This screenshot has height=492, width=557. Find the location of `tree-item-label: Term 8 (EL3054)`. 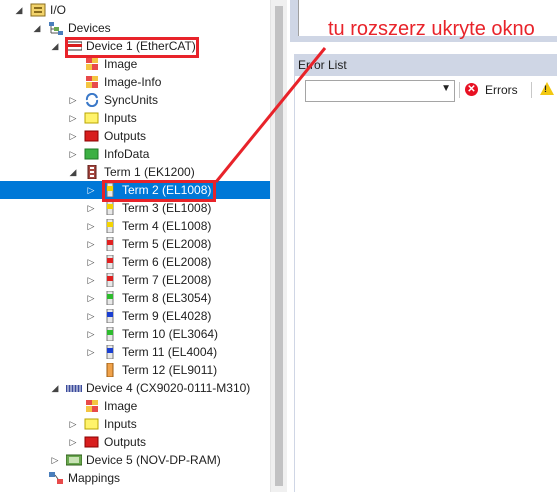

tree-item-label: Term 8 (EL3054) is located at coordinates (167, 298).